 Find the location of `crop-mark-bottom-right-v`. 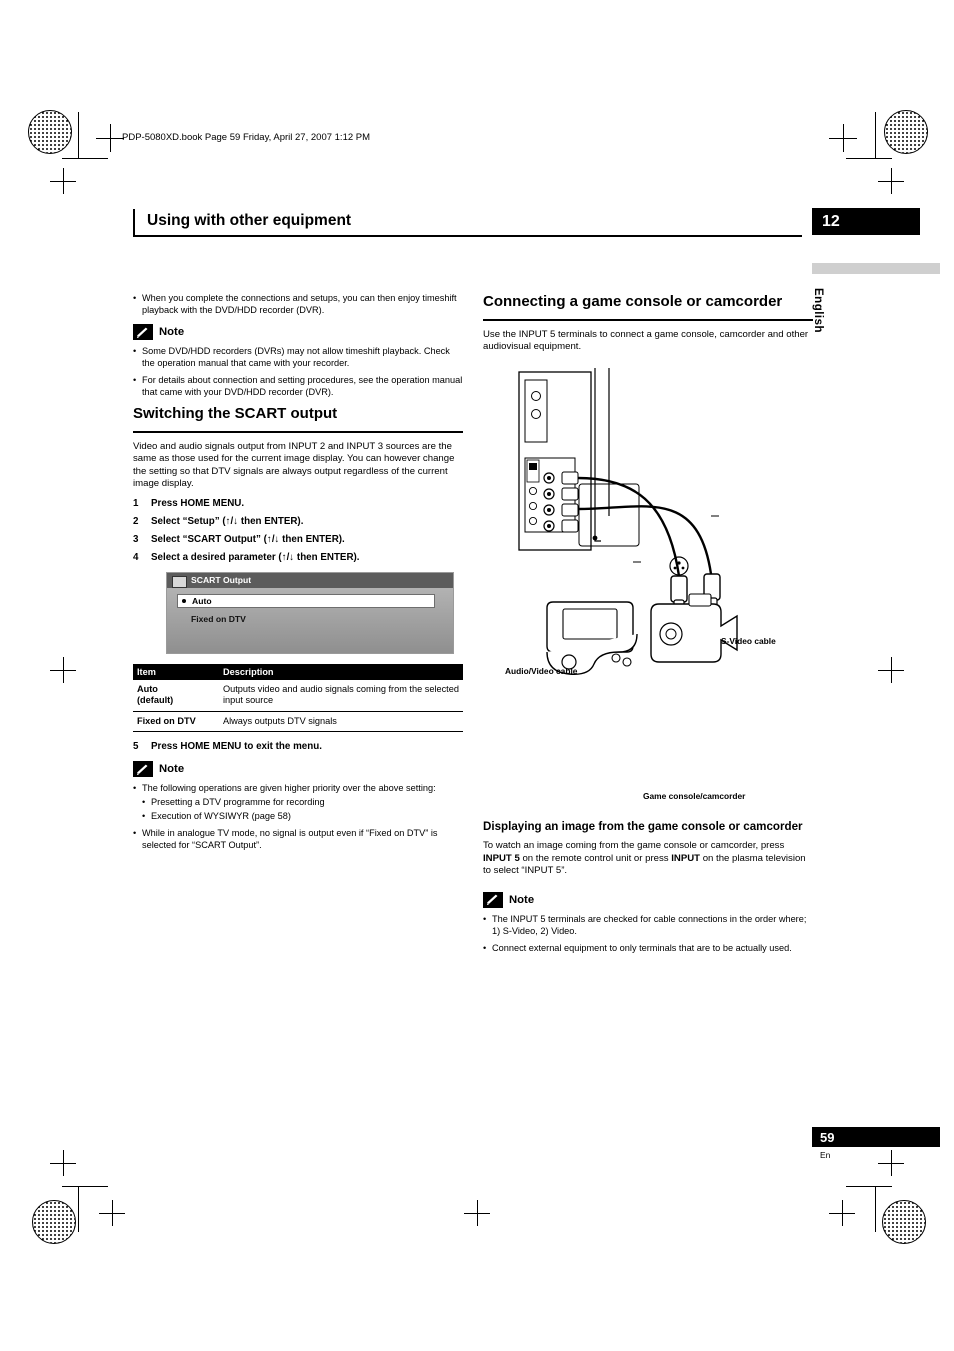

crop-mark-bottom-right-v is located at coordinates (875, 1209).